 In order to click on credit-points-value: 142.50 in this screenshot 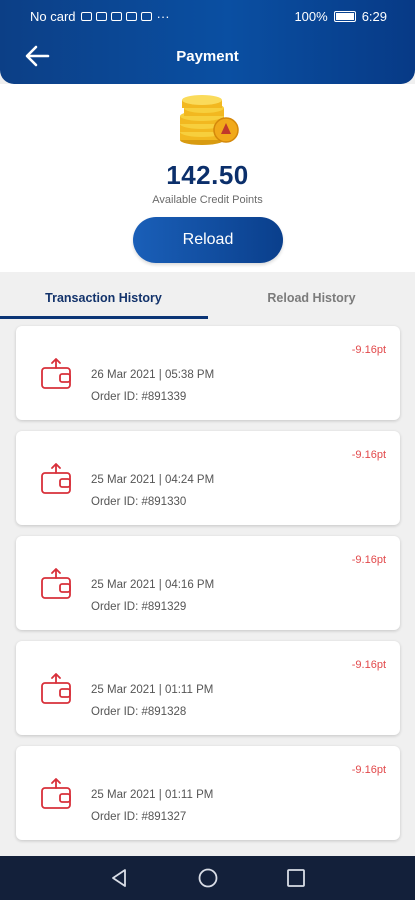, I will do `click(207, 175)`.